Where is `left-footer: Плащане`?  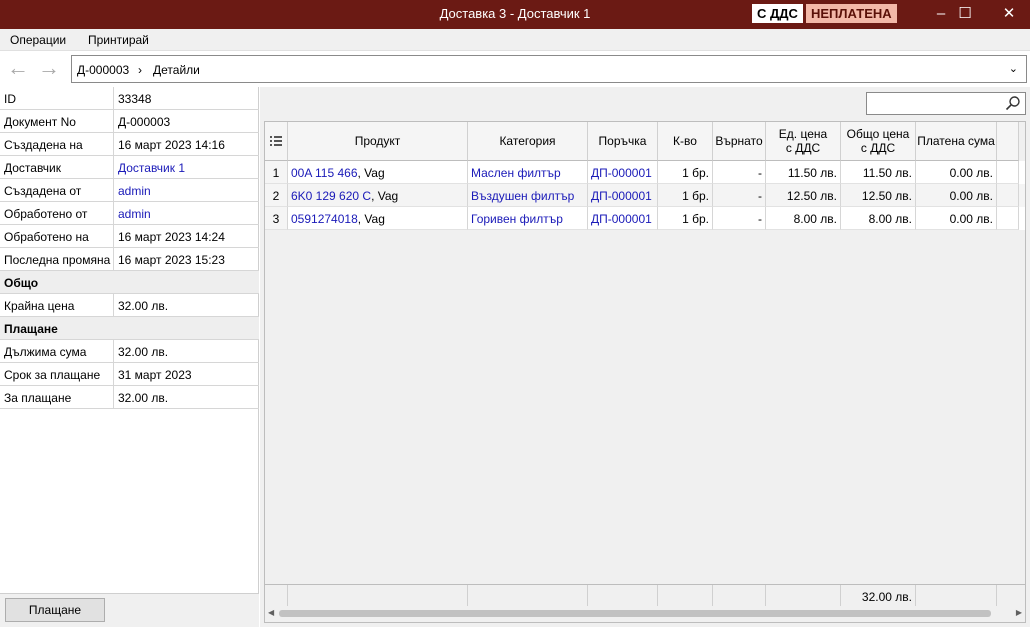 left-footer: Плащане is located at coordinates (129, 610).